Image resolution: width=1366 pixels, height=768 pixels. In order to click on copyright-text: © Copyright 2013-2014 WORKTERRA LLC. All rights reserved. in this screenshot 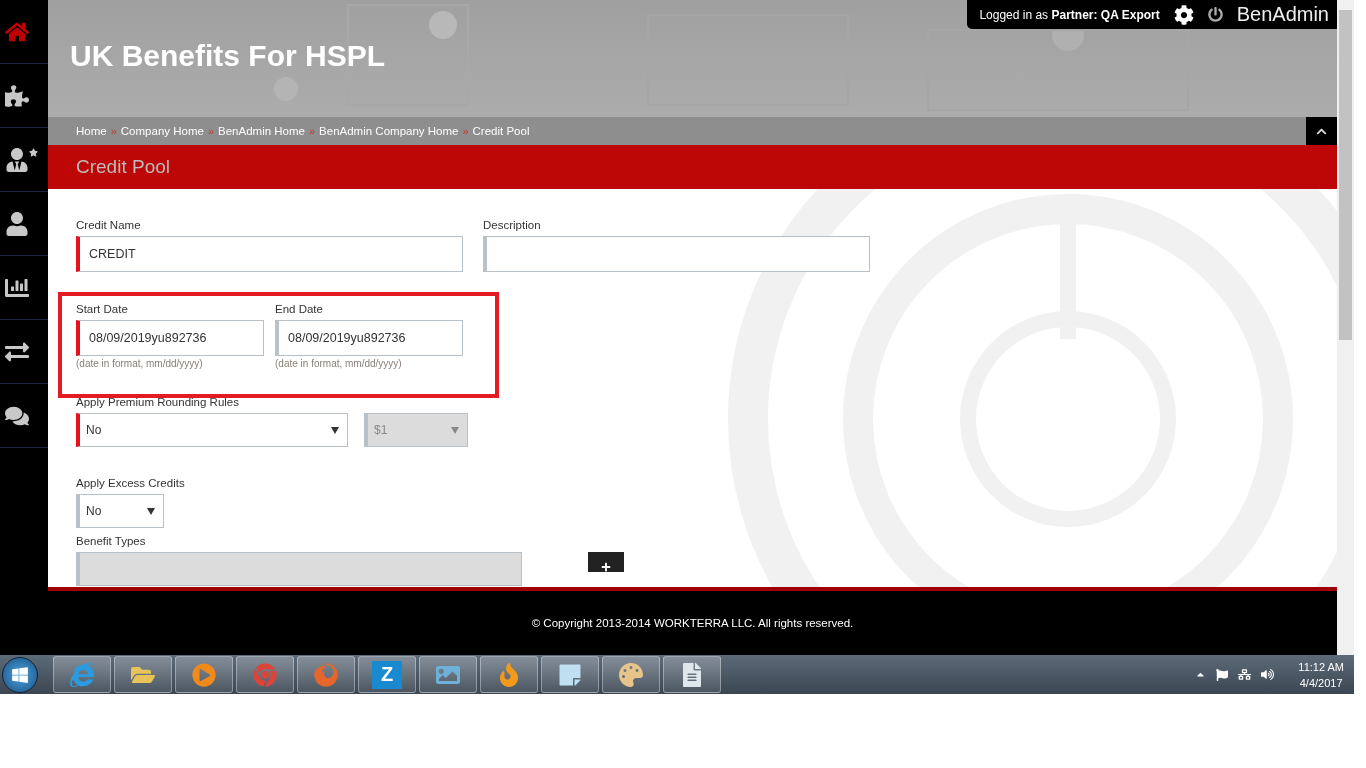, I will do `click(692, 623)`.